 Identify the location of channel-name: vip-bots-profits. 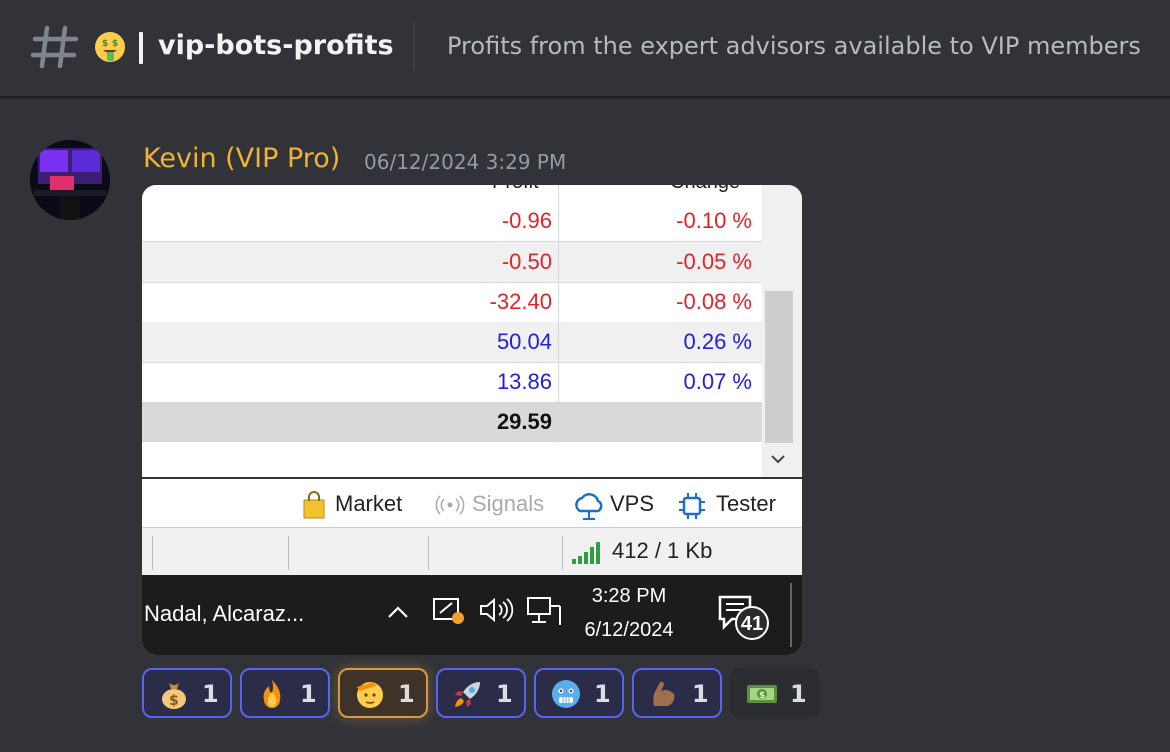
(276, 45).